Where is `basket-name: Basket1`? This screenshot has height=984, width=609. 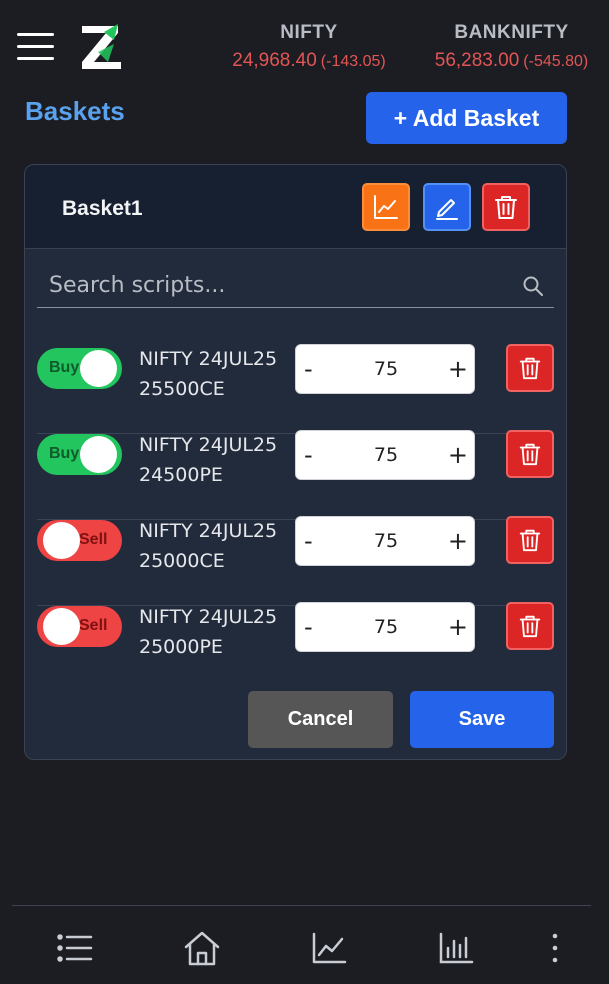
basket-name: Basket1 is located at coordinates (102, 208).